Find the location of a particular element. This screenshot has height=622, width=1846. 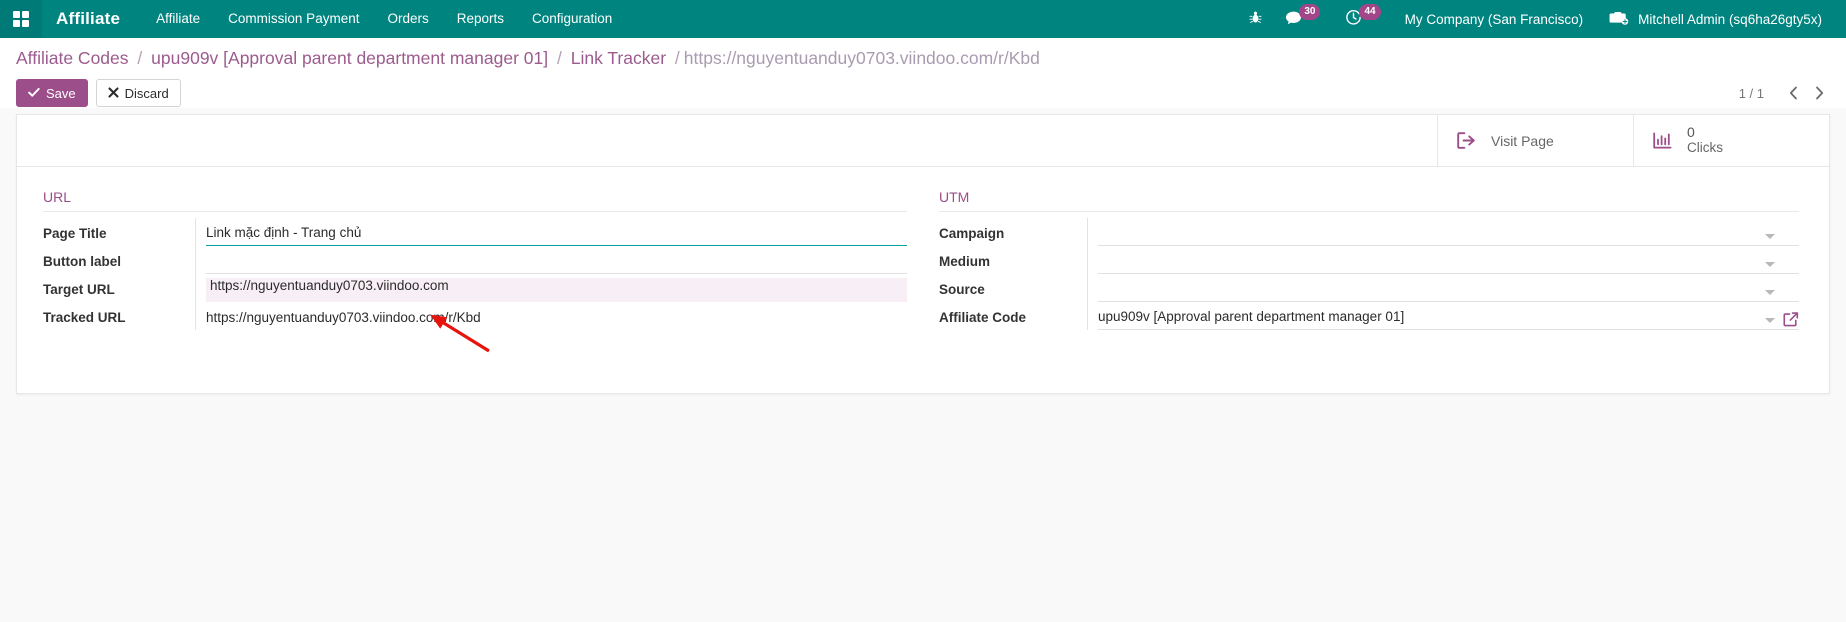

field-page-title-control is located at coordinates (551, 232).